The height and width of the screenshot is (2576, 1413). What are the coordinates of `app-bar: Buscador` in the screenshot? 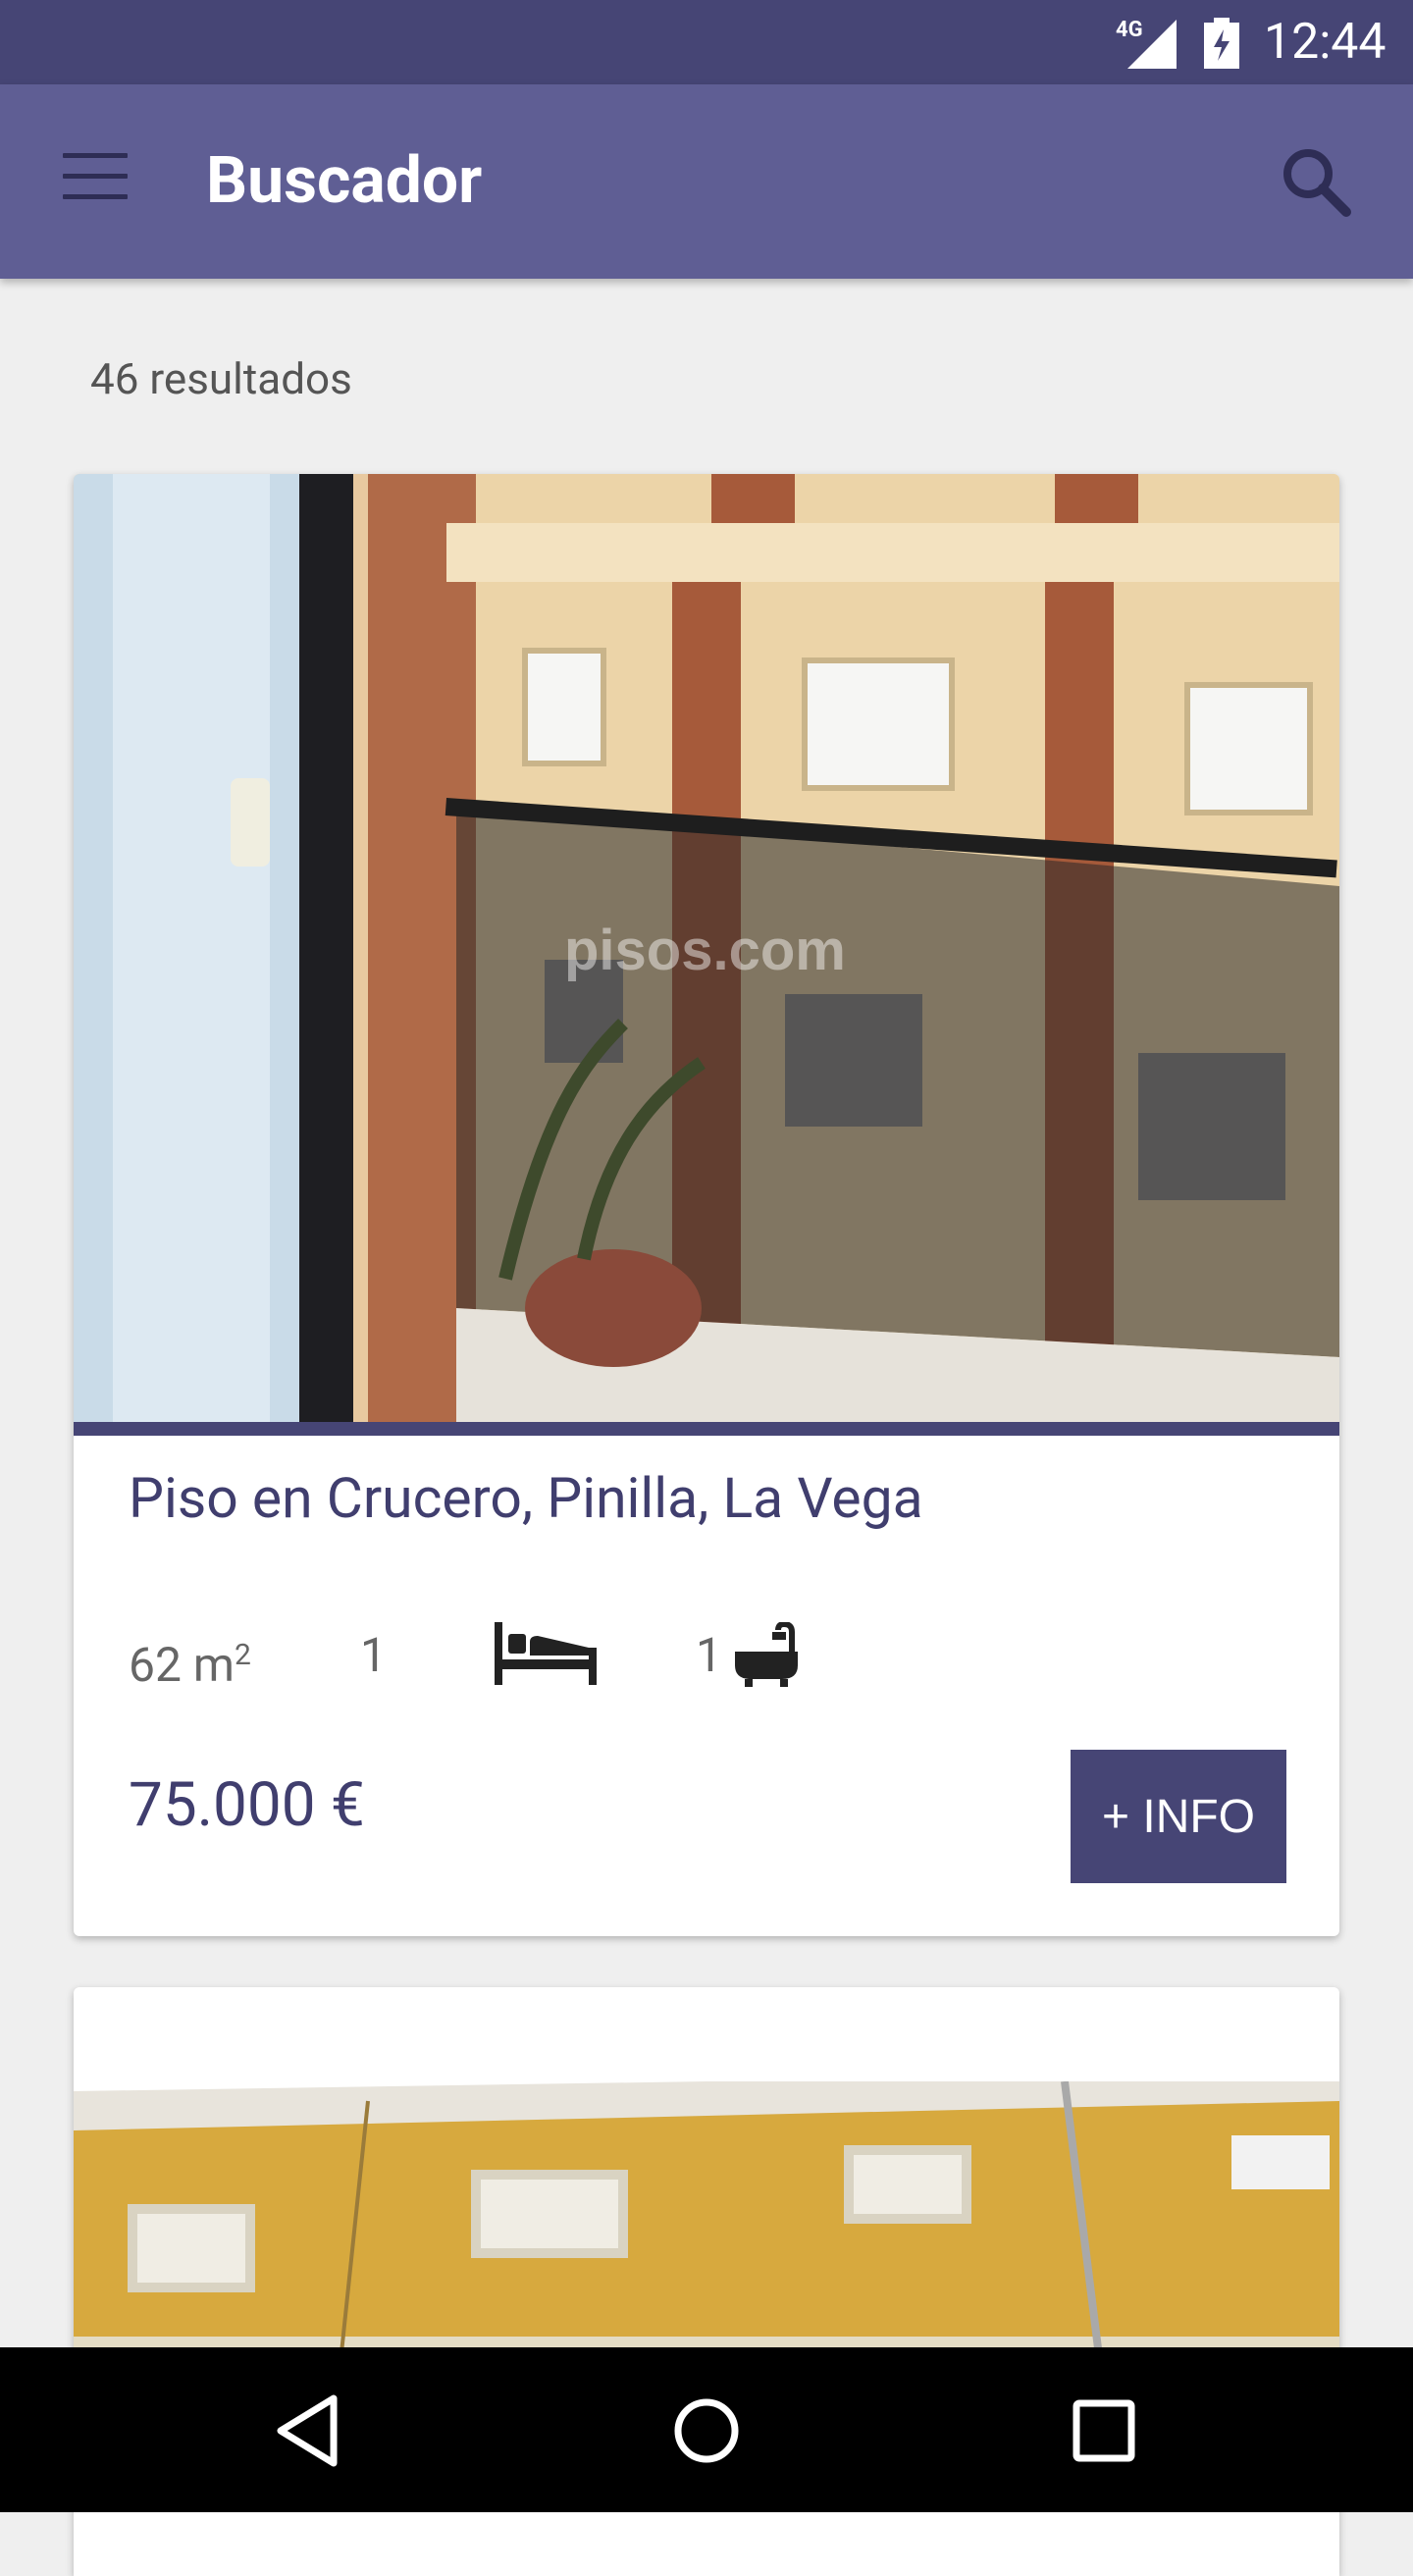 It's located at (706, 181).